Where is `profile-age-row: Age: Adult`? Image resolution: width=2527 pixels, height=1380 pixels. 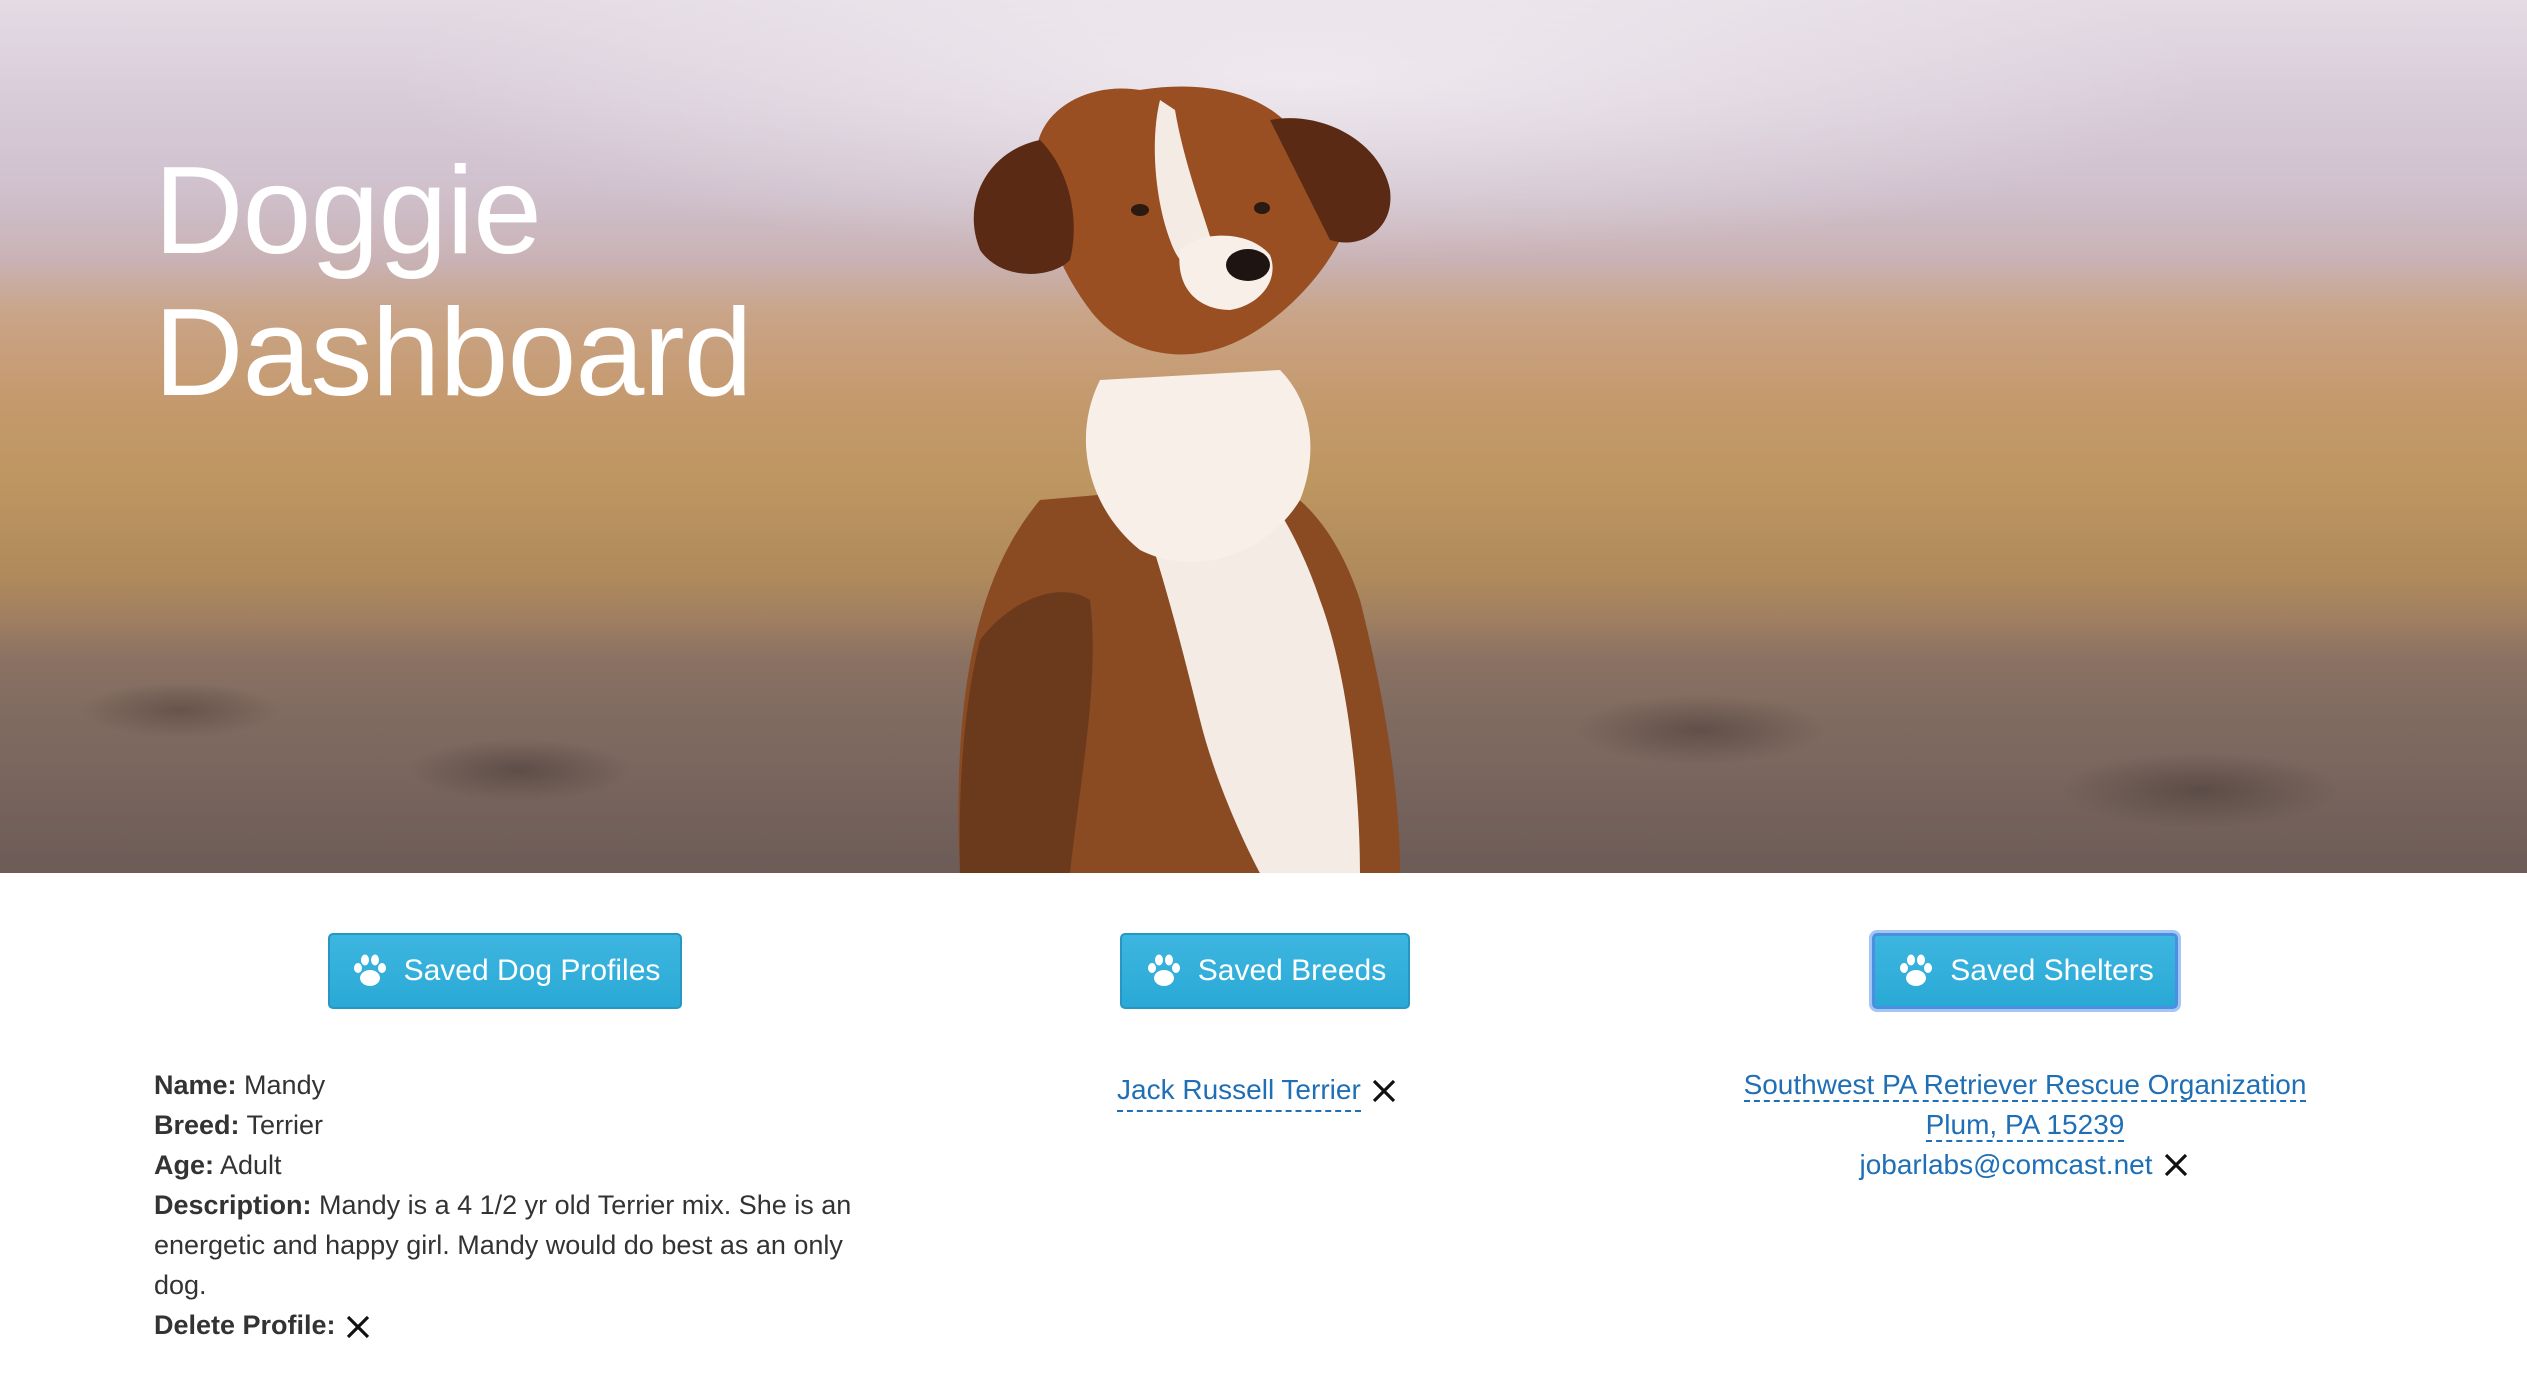
profile-age-row: Age: Adult is located at coordinates (504, 1165).